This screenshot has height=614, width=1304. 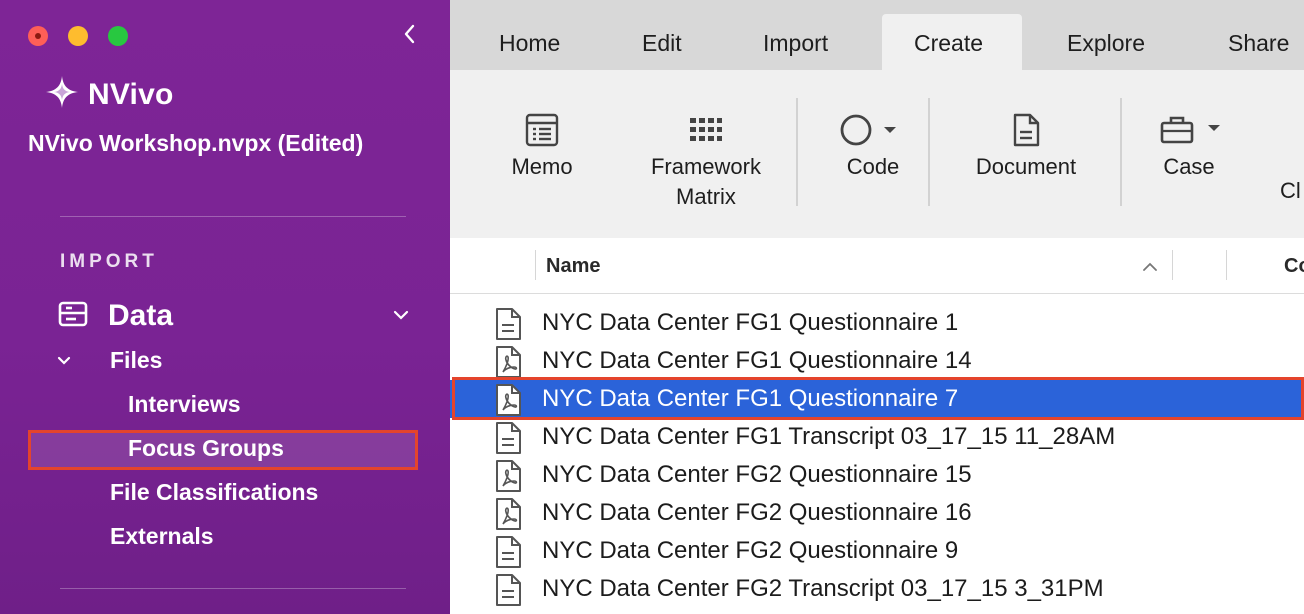 I want to click on data-icon, so click(x=73, y=316).